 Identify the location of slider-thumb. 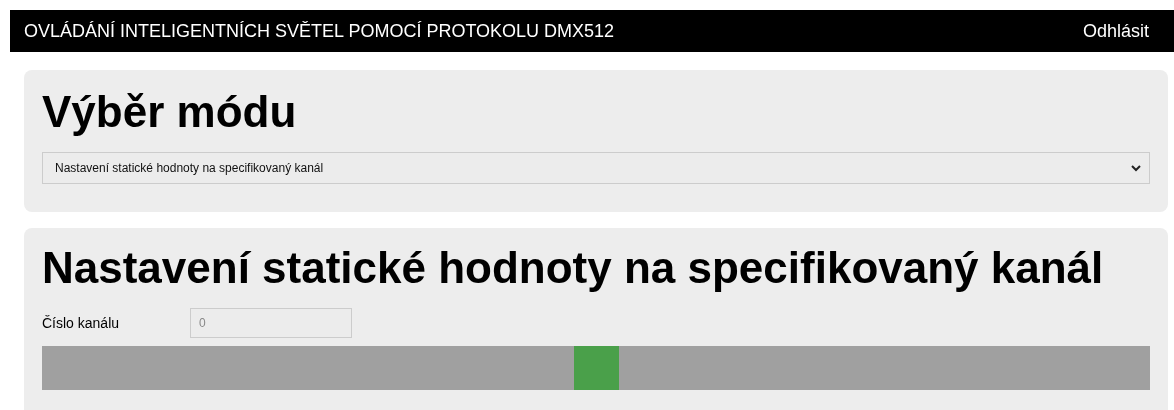
(596, 368).